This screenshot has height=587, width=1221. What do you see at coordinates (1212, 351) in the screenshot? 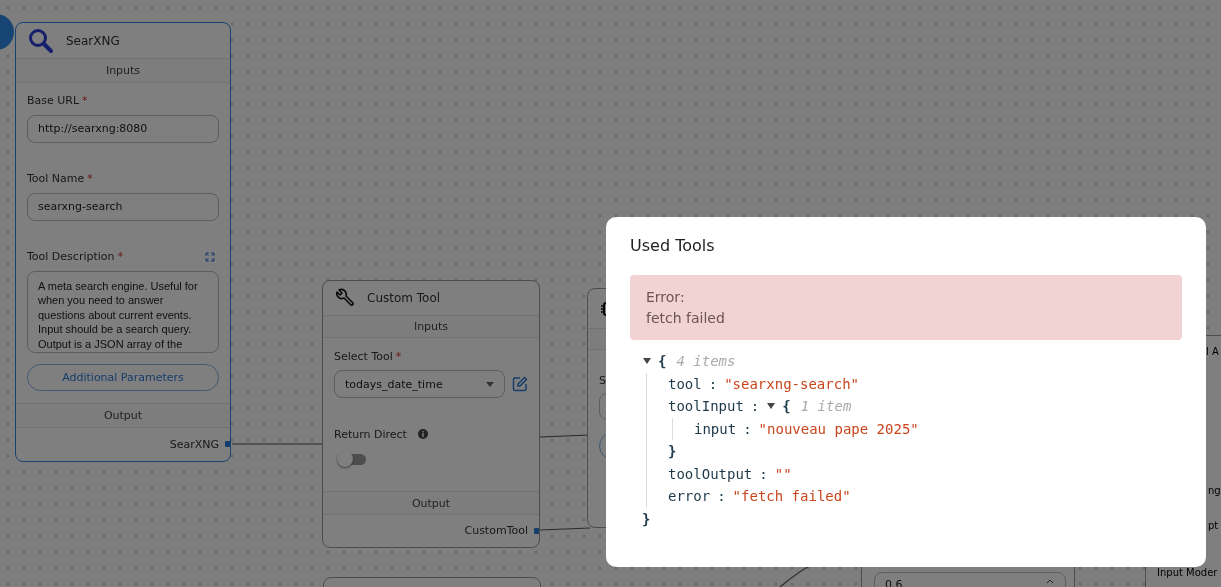
I see `node-text: l A` at bounding box center [1212, 351].